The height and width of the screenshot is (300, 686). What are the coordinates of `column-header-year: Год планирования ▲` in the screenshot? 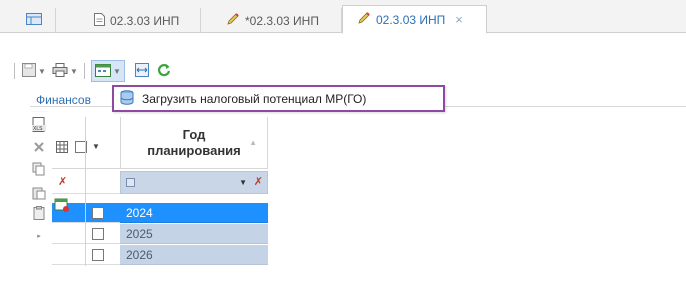 It's located at (194, 143).